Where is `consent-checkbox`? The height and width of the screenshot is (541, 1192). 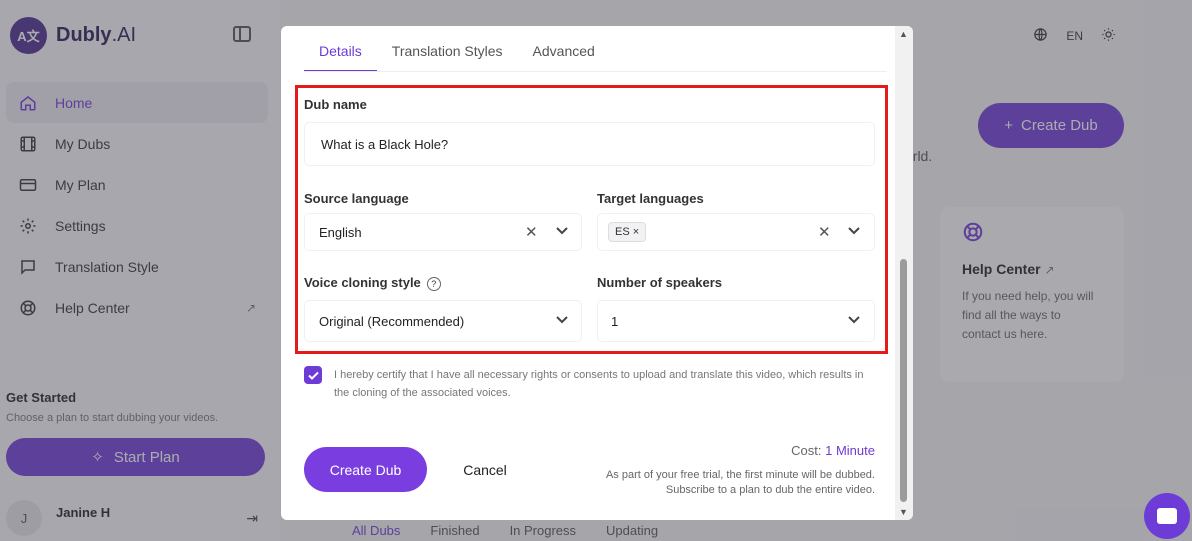 consent-checkbox is located at coordinates (313, 375).